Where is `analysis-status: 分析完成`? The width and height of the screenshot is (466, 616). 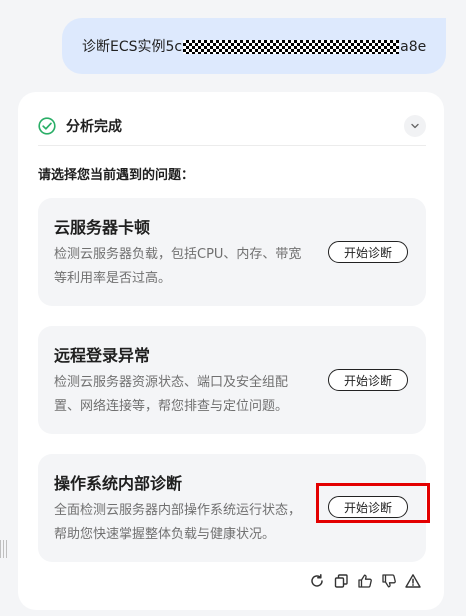
analysis-status: 分析完成 is located at coordinates (94, 127).